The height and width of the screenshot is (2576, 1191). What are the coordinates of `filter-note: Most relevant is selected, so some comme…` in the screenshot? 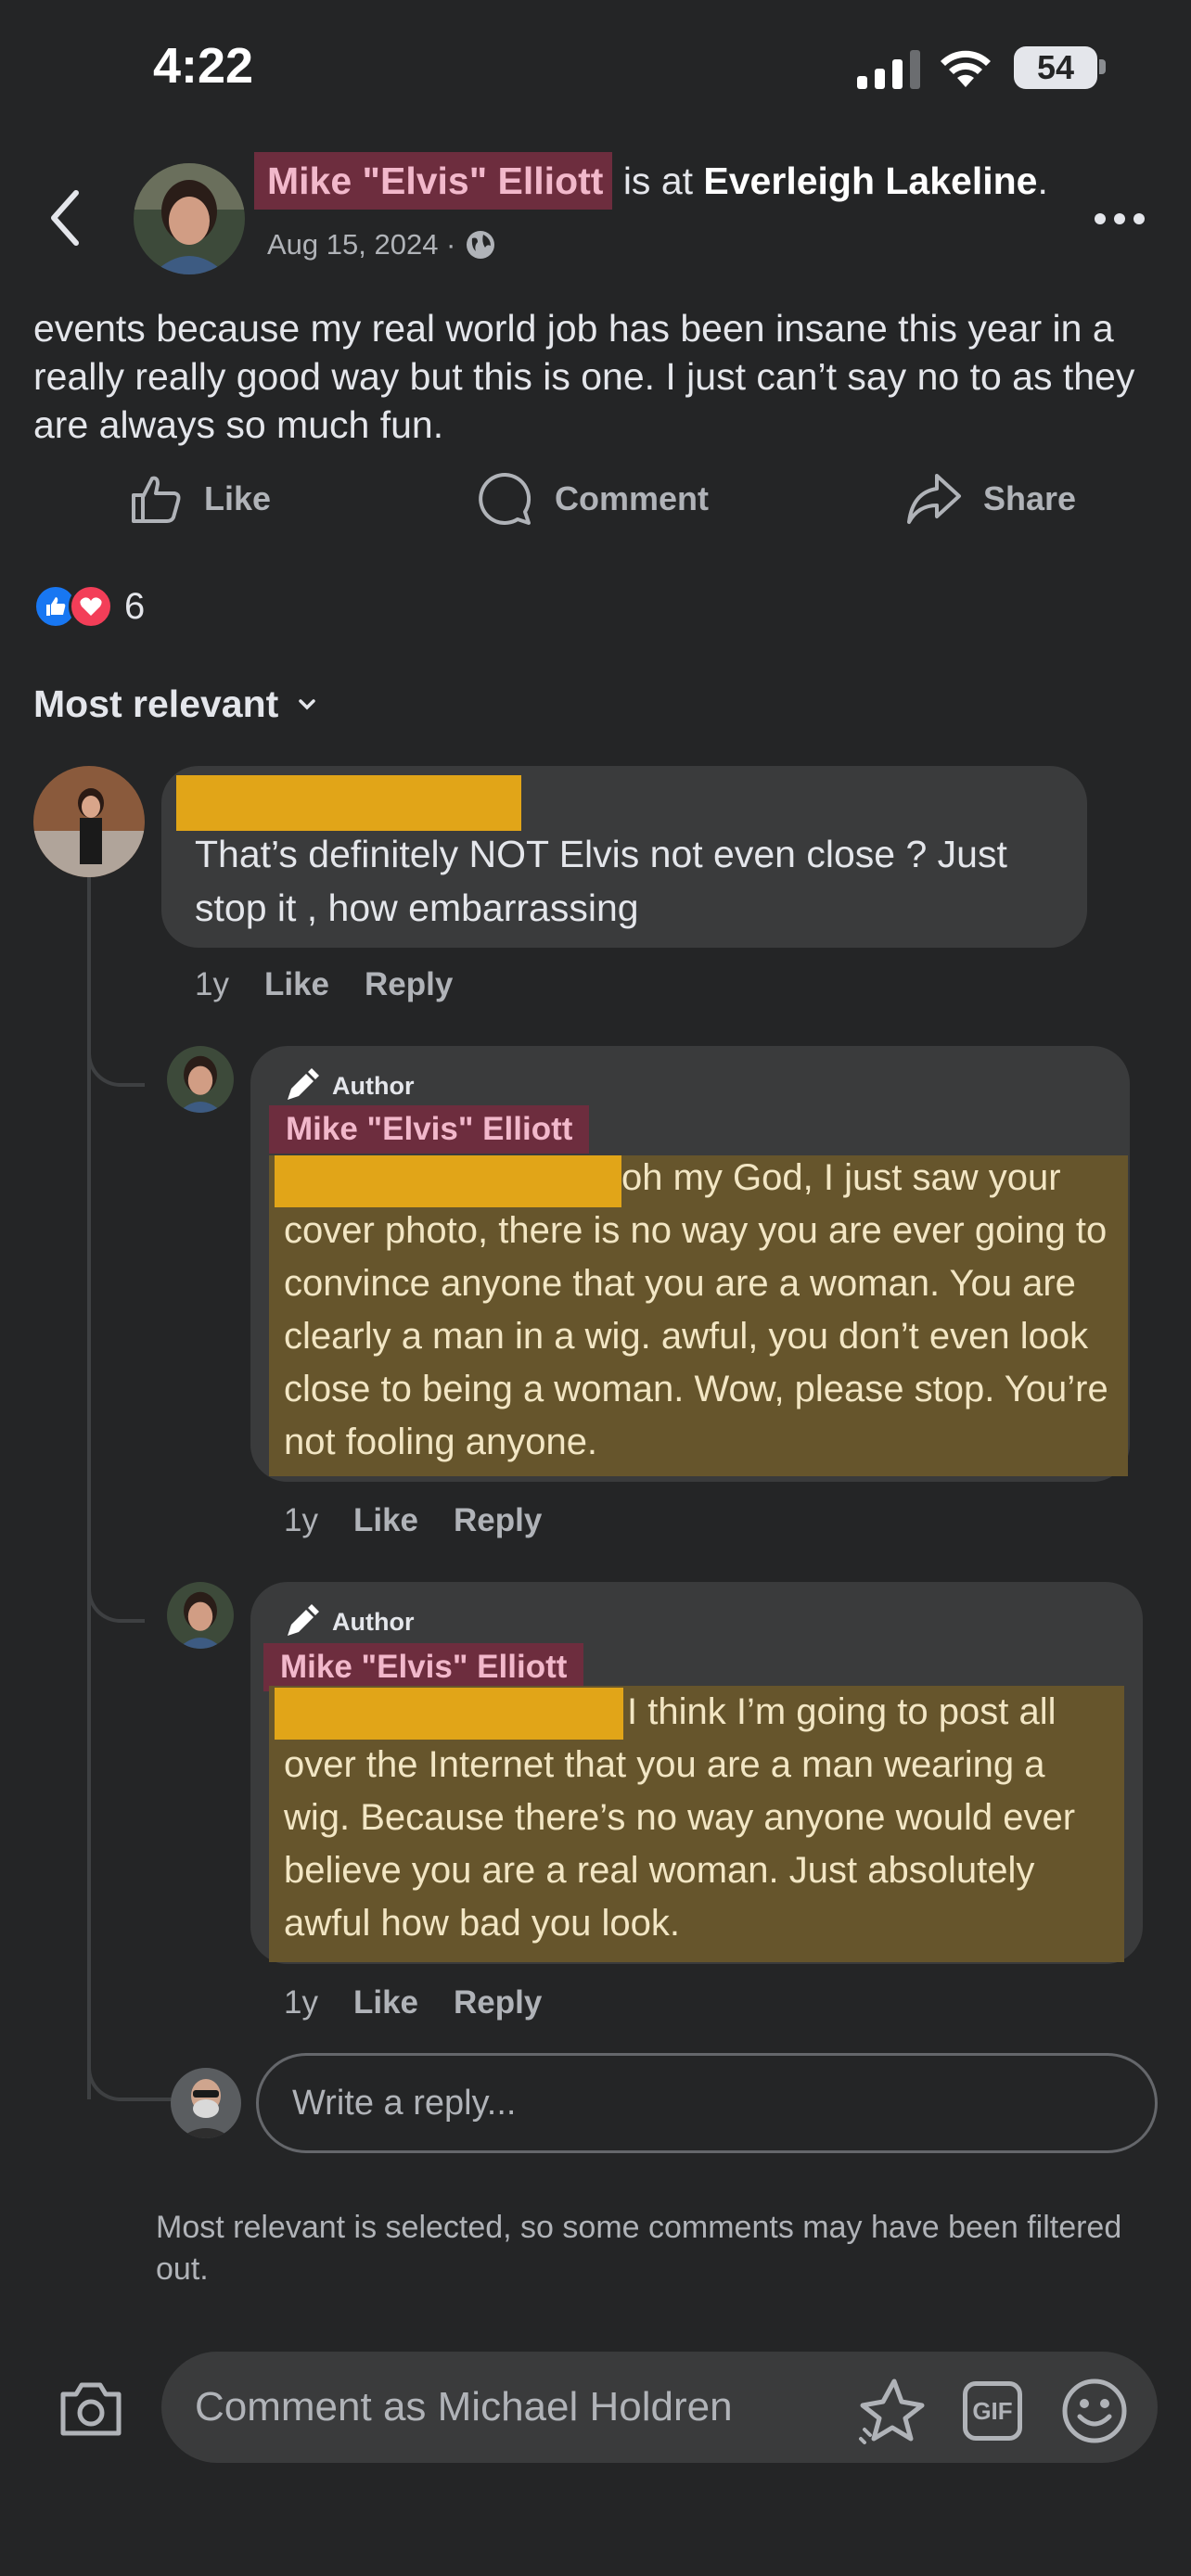 It's located at (639, 2248).